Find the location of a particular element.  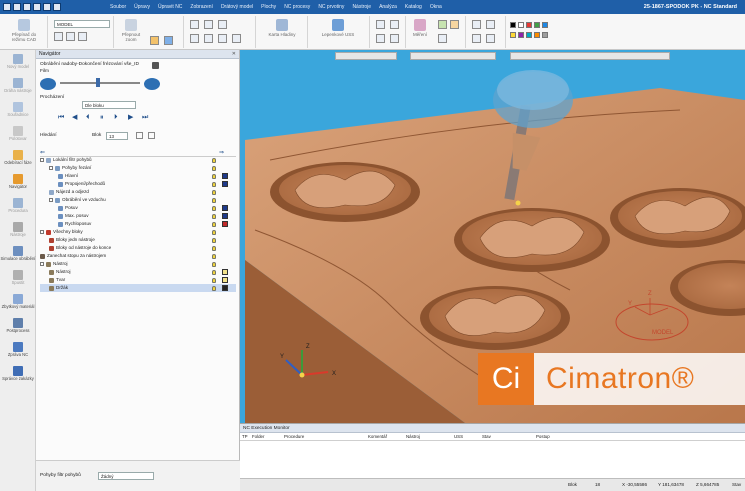

hide-icon is located at coordinates (194, 38).